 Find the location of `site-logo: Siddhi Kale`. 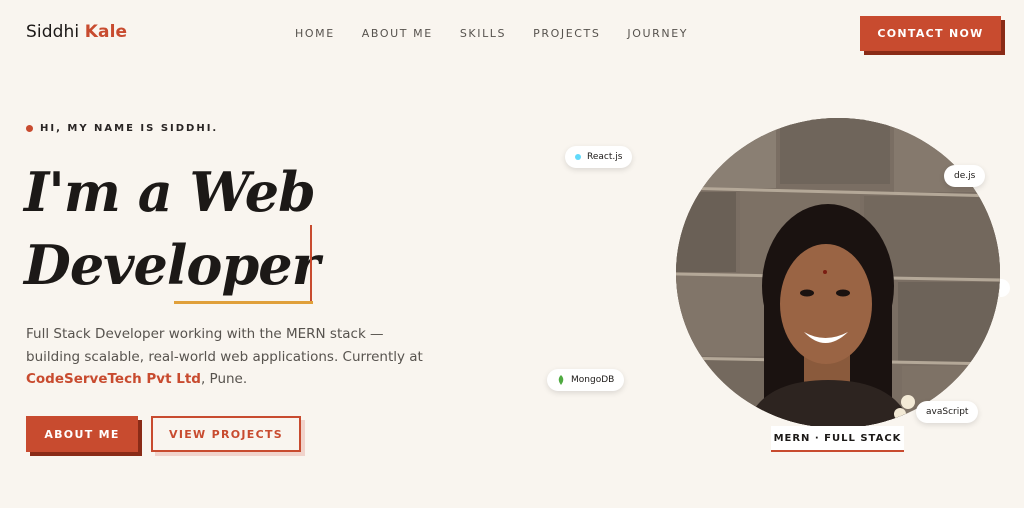

site-logo: Siddhi Kale is located at coordinates (76, 32).